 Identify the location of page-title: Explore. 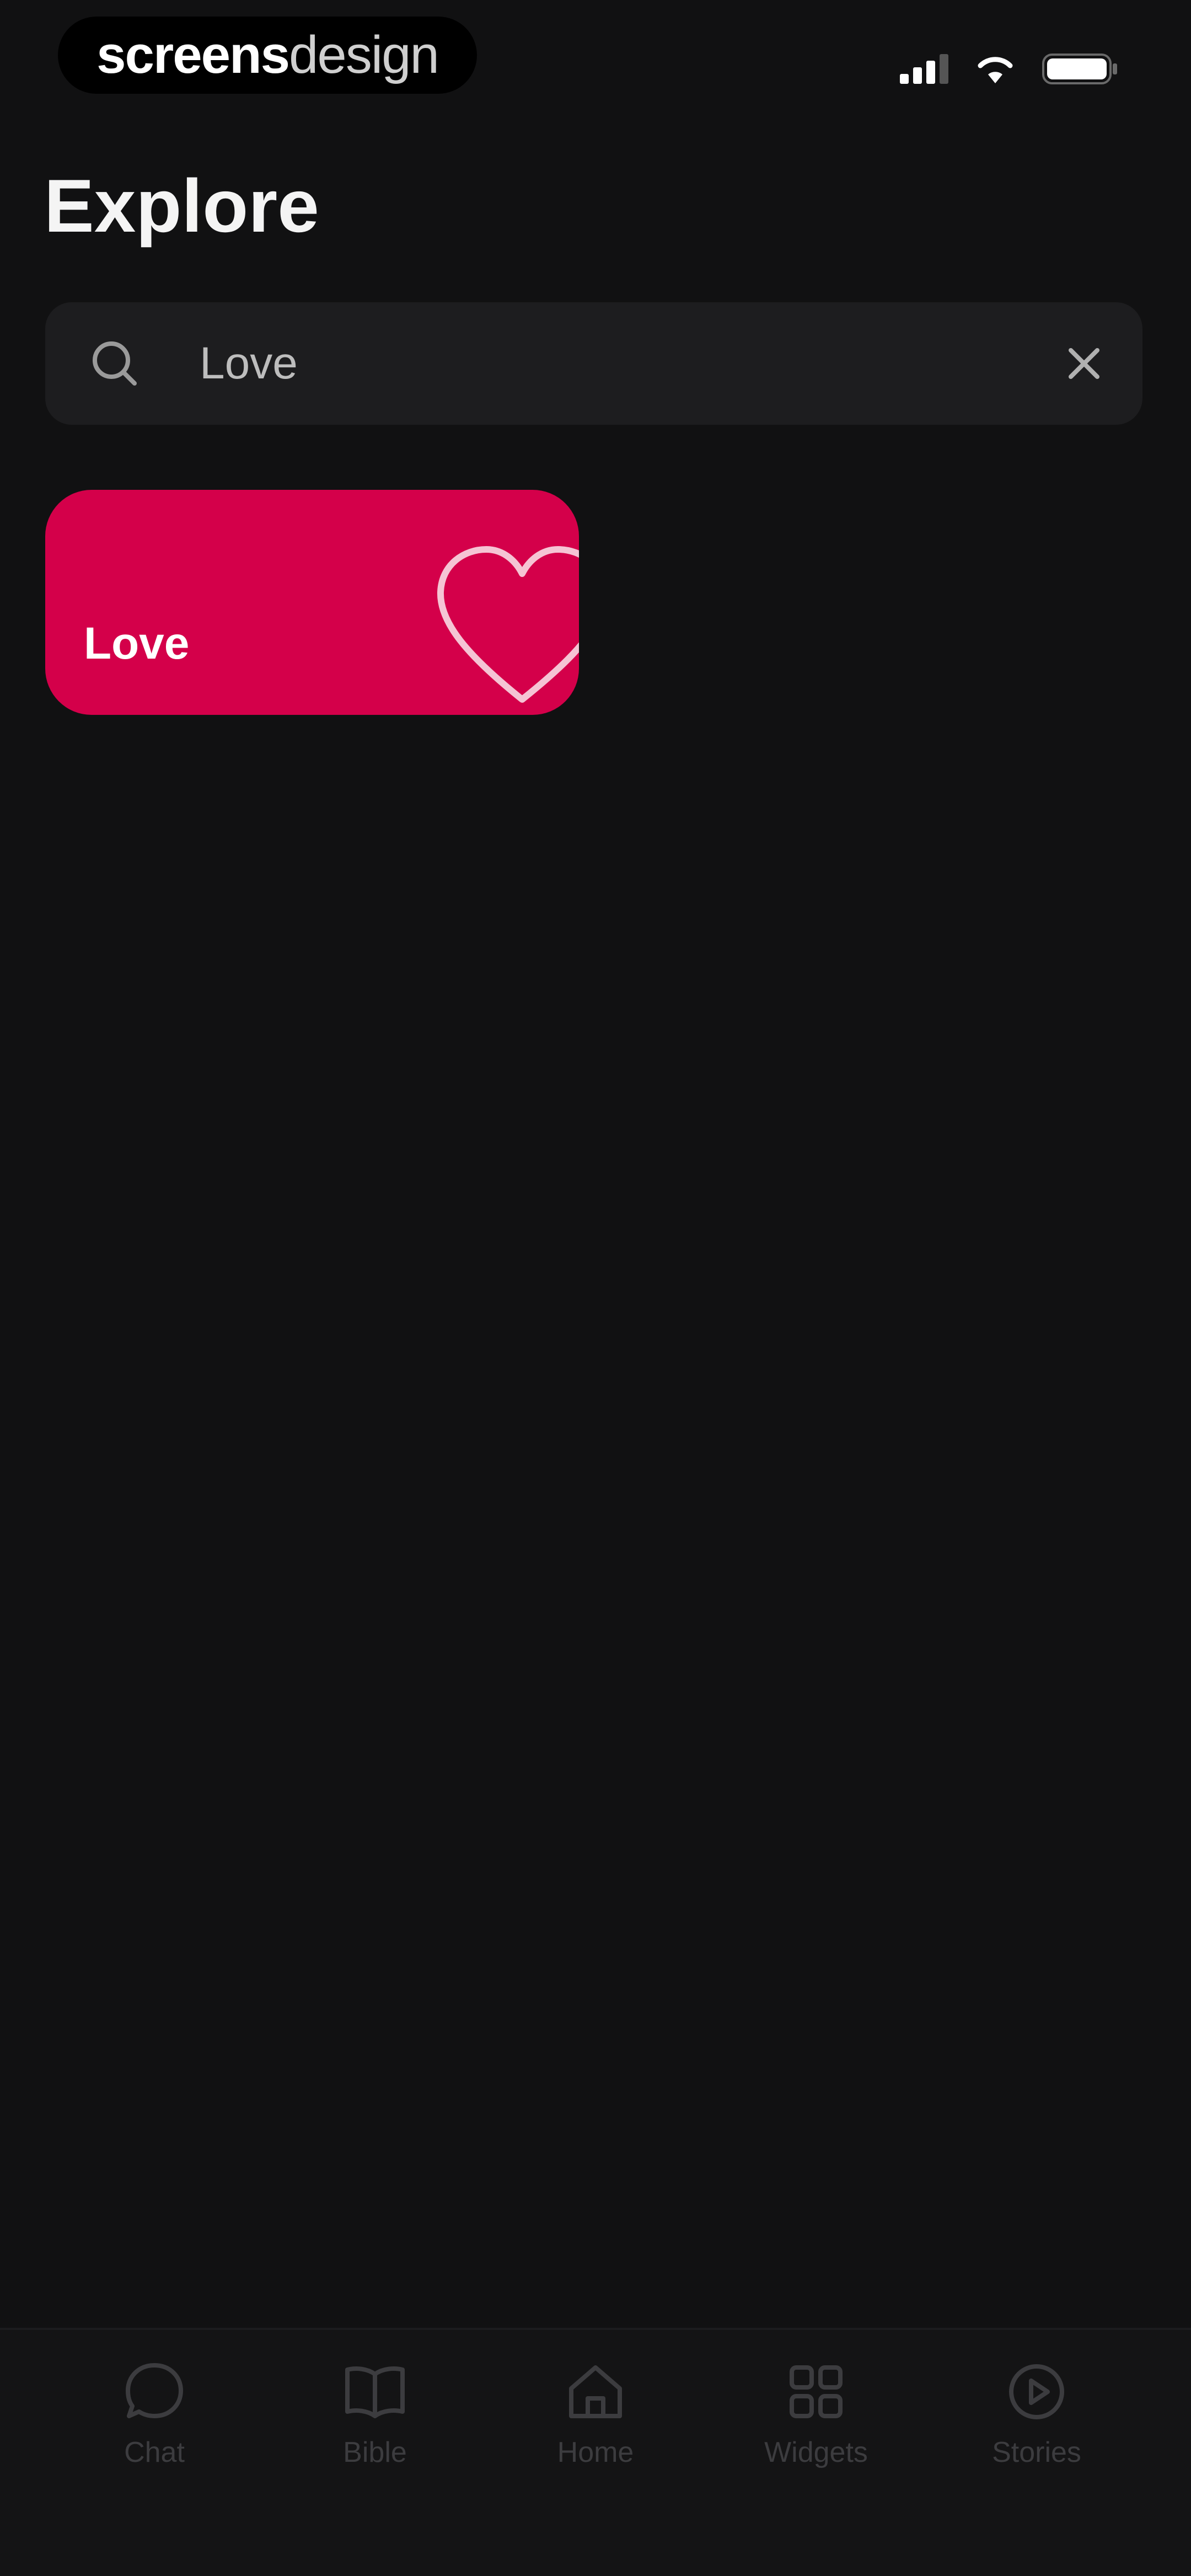
(181, 206).